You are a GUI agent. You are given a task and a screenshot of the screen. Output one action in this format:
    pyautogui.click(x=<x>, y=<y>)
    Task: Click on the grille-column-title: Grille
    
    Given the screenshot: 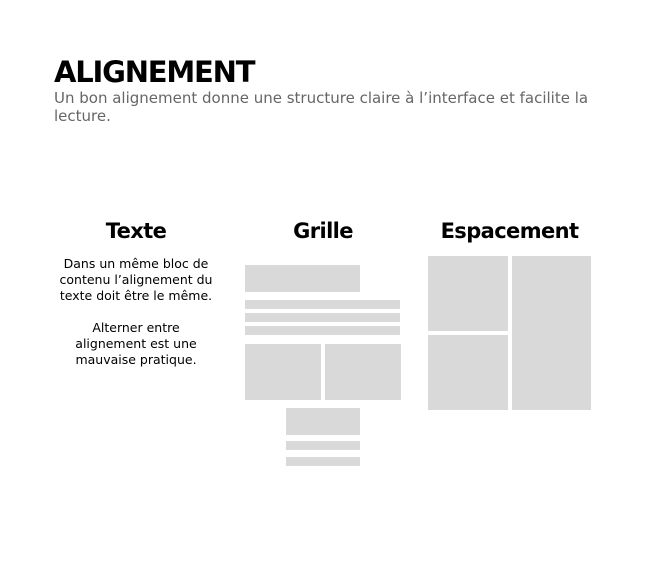 What is the action you would take?
    pyautogui.click(x=323, y=231)
    